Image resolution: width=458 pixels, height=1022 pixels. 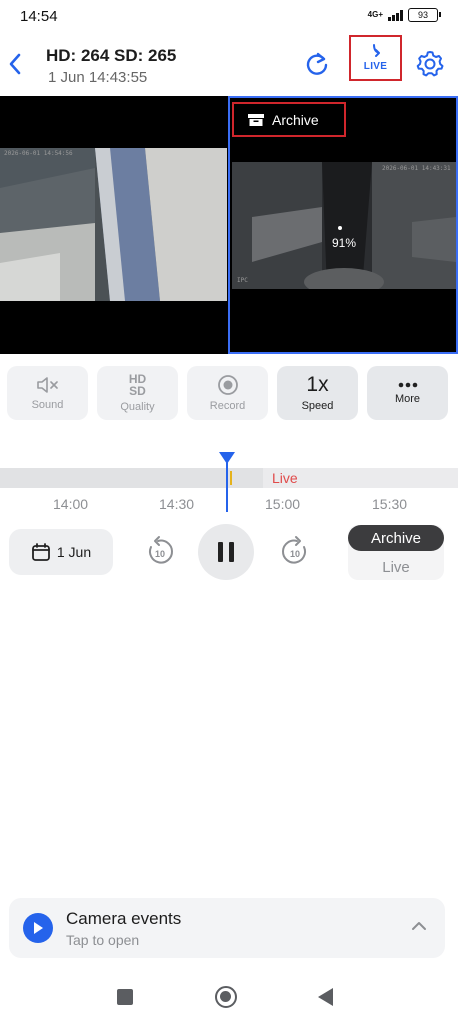 I want to click on recents-icon, so click(x=125, y=997).